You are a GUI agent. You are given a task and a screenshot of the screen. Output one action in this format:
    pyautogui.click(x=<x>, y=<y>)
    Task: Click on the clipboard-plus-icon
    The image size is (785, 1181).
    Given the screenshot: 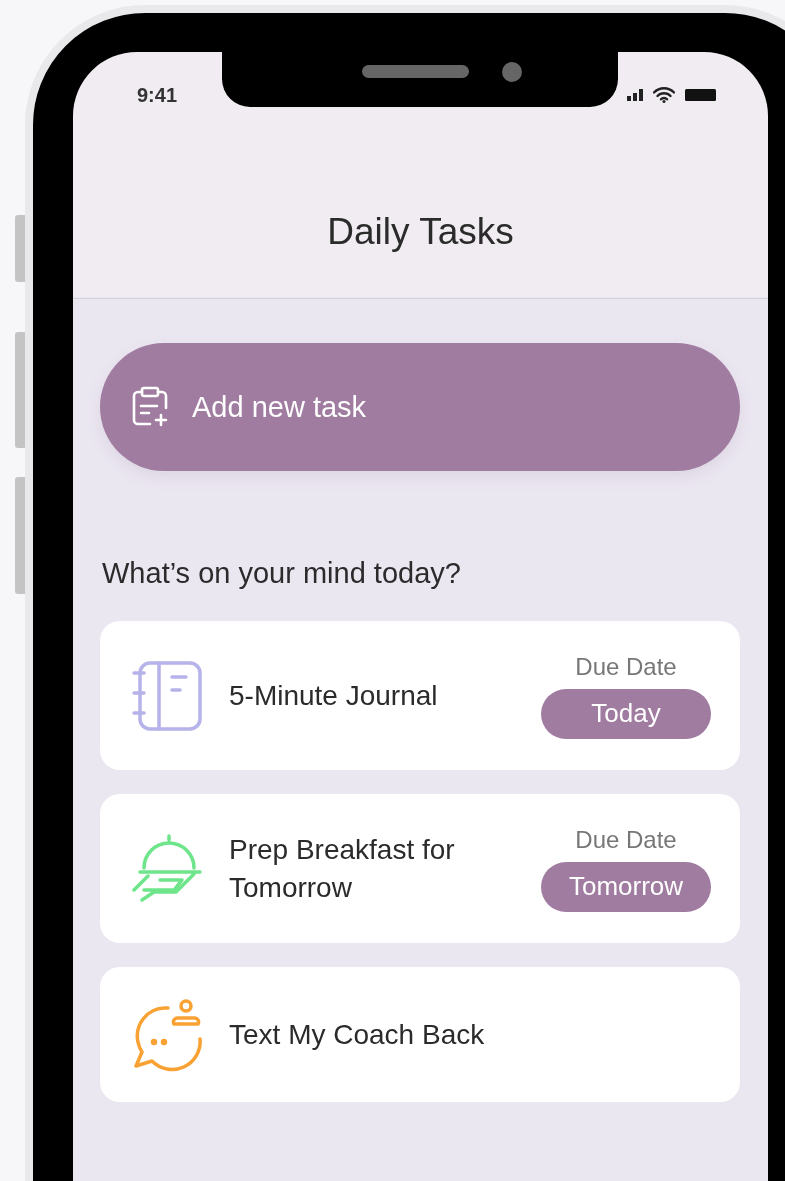 What is the action you would take?
    pyautogui.click(x=150, y=407)
    